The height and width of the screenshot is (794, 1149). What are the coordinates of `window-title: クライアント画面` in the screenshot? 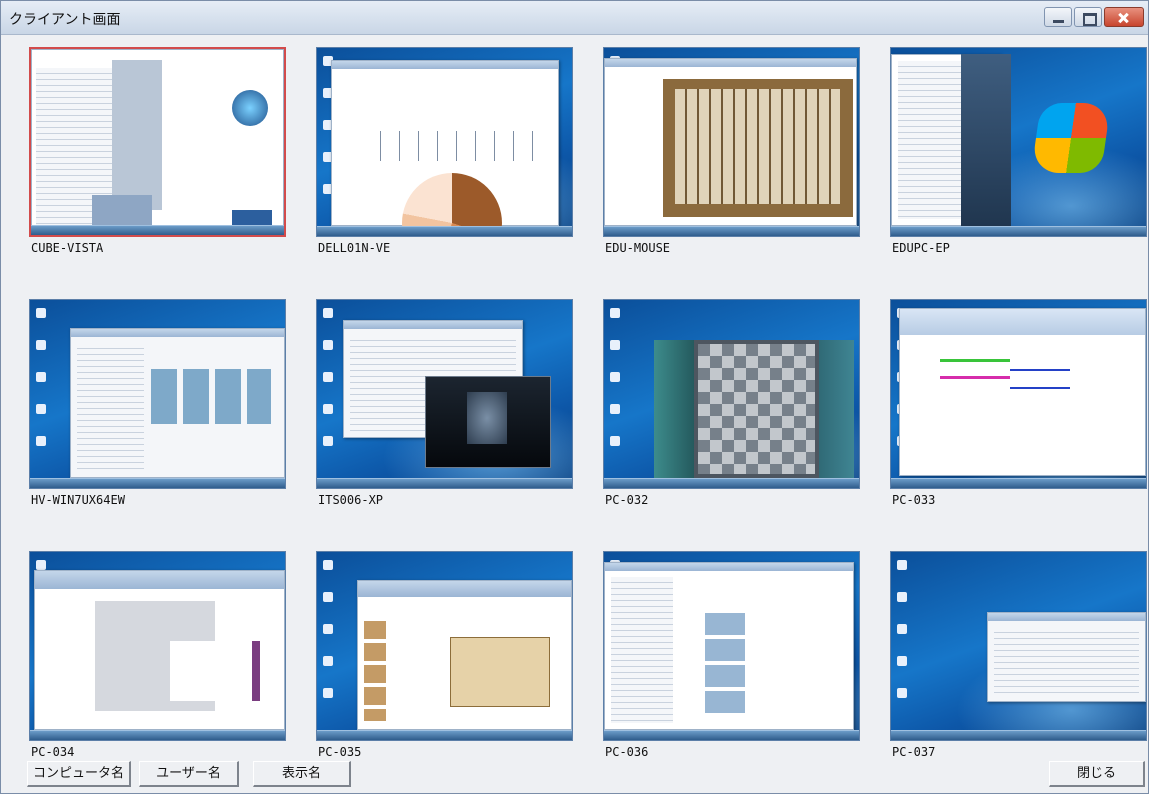 It's located at (65, 20).